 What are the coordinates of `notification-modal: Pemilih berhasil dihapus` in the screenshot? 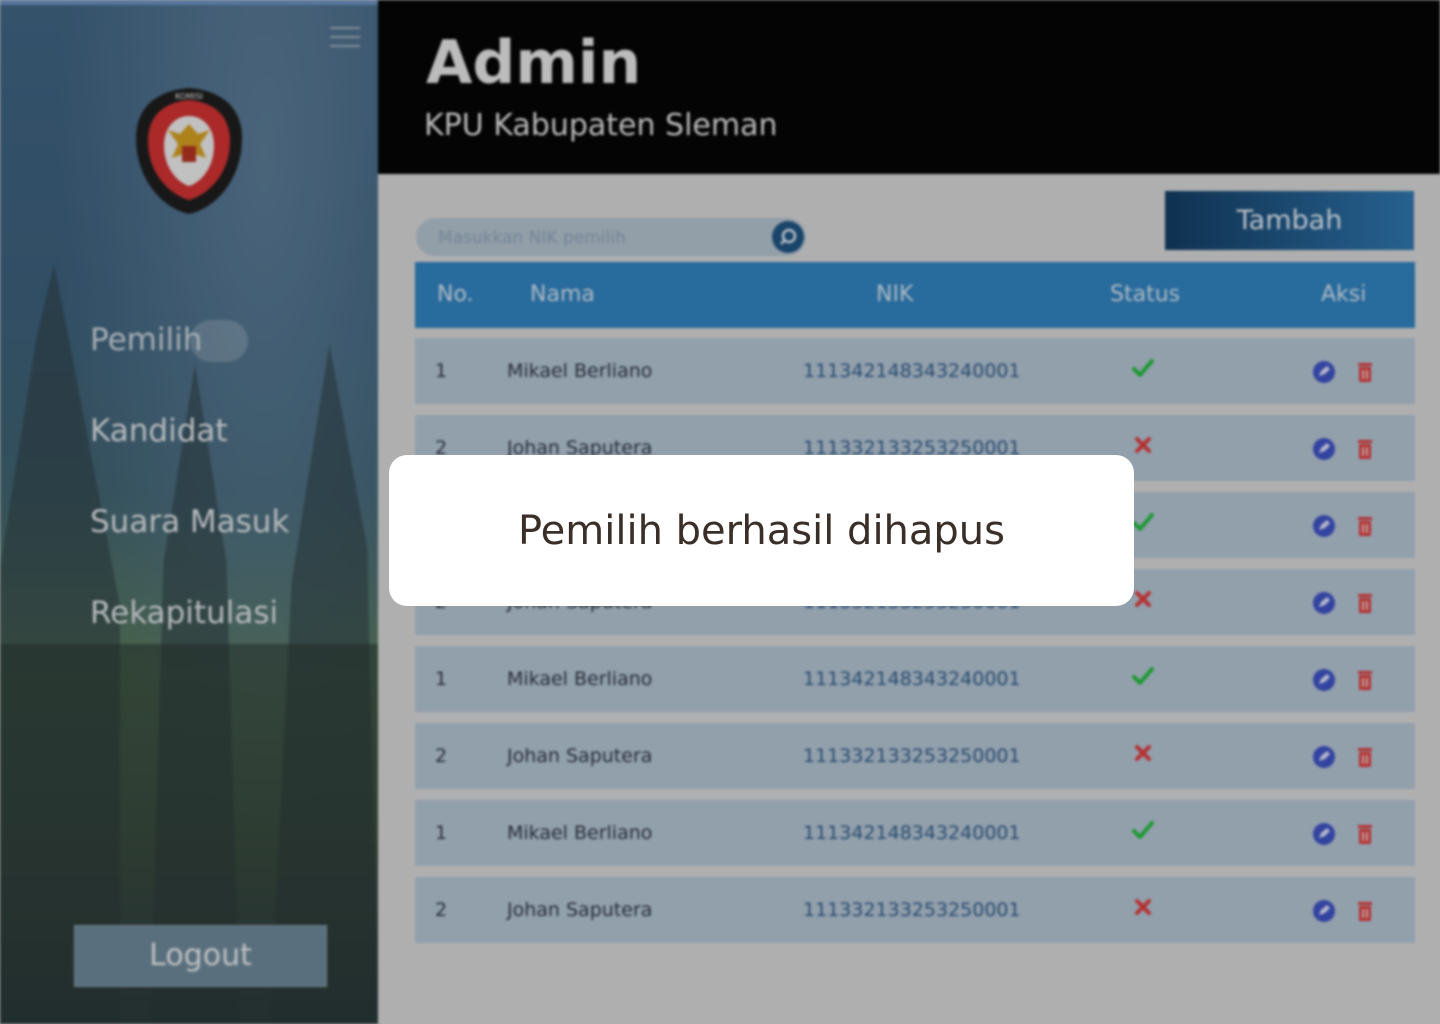 It's located at (761, 530).